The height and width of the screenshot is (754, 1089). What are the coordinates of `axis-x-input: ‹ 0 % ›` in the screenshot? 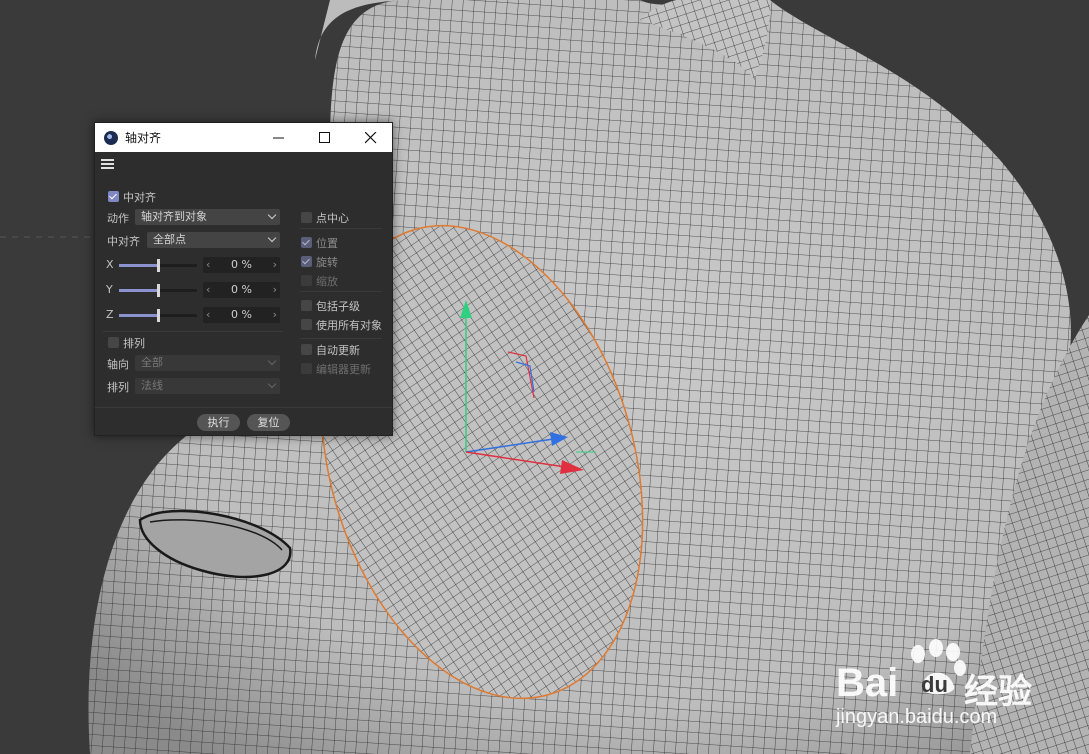 It's located at (241, 265).